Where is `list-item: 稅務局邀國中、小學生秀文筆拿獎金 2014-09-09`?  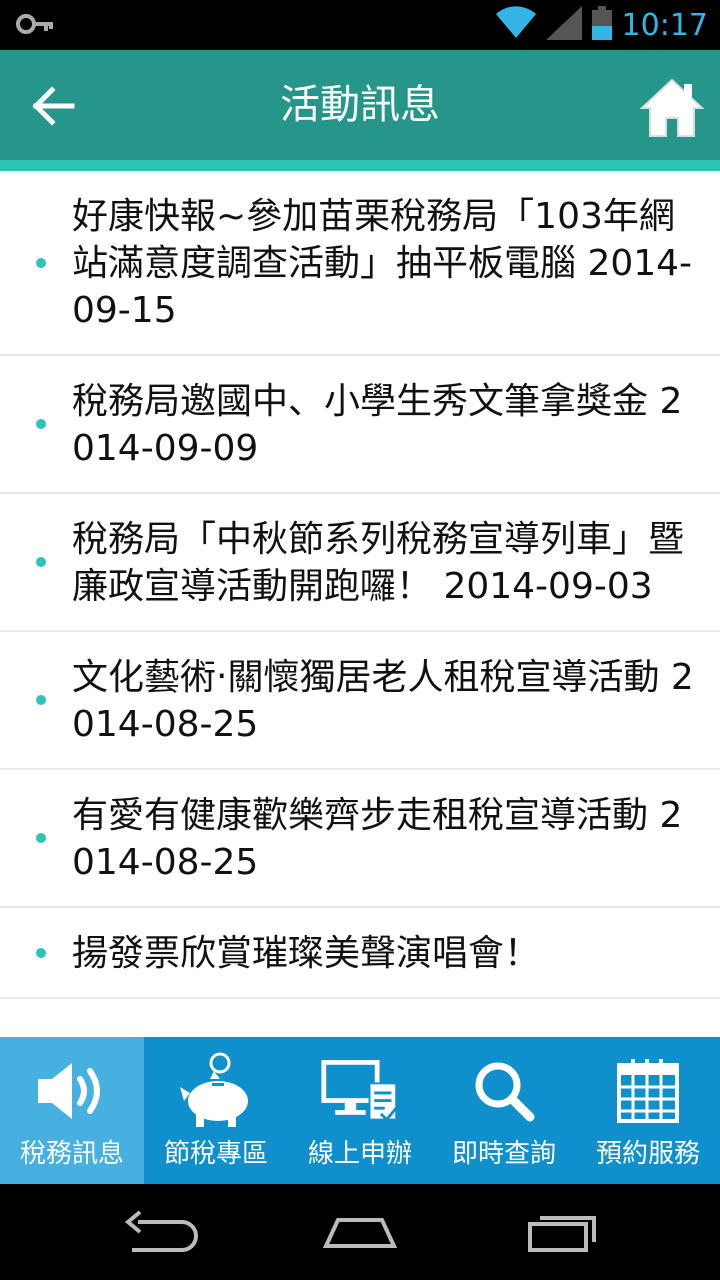 list-item: 稅務局邀國中、小學生秀文筆拿獎金 2014-09-09 is located at coordinates (360, 425).